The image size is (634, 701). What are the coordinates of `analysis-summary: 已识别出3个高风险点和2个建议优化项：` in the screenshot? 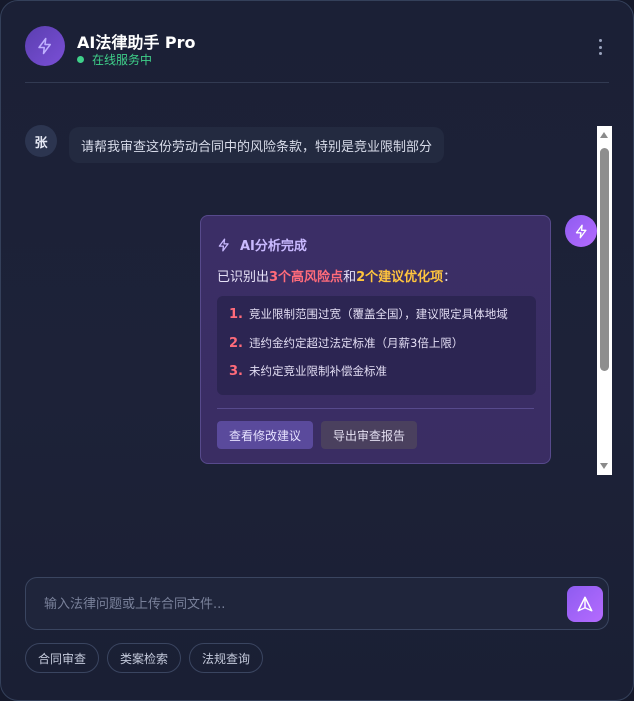 It's located at (336, 275).